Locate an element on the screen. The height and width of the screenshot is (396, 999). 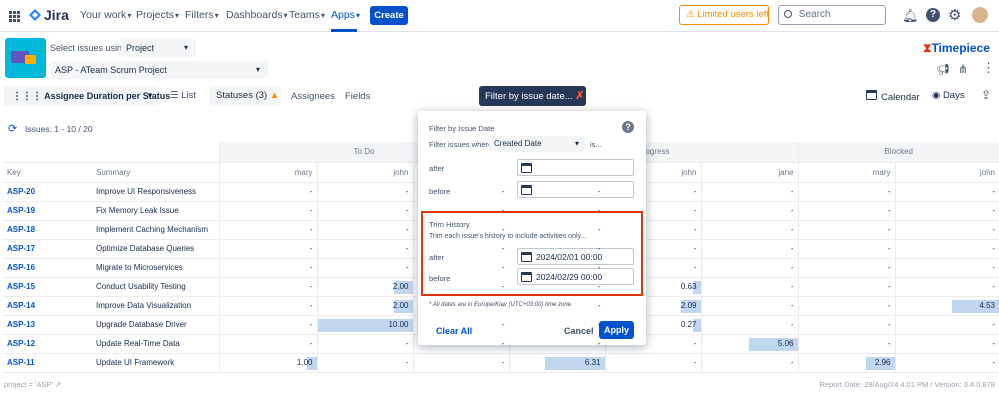
nav-dashboards: Dashboards▾ is located at coordinates (257, 15).